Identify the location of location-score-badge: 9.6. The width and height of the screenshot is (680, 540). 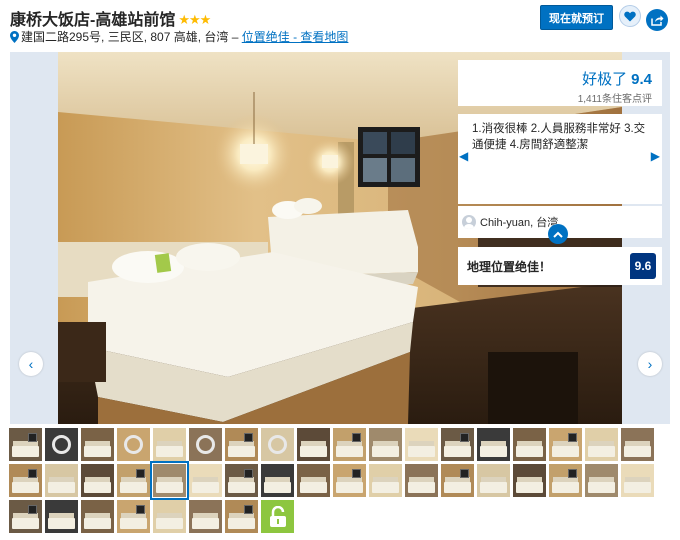
(643, 266).